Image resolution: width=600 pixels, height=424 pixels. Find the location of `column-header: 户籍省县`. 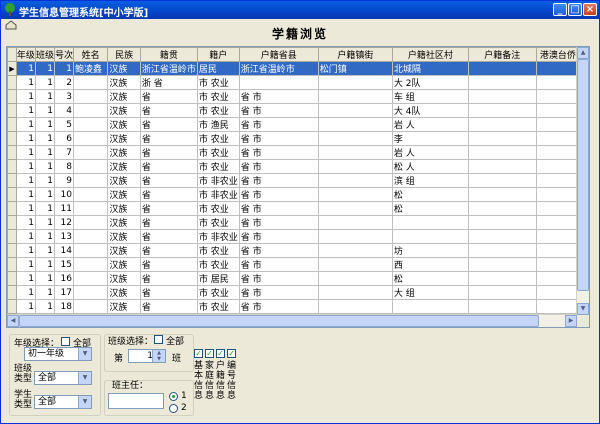

column-header: 户籍省县 is located at coordinates (278, 54).